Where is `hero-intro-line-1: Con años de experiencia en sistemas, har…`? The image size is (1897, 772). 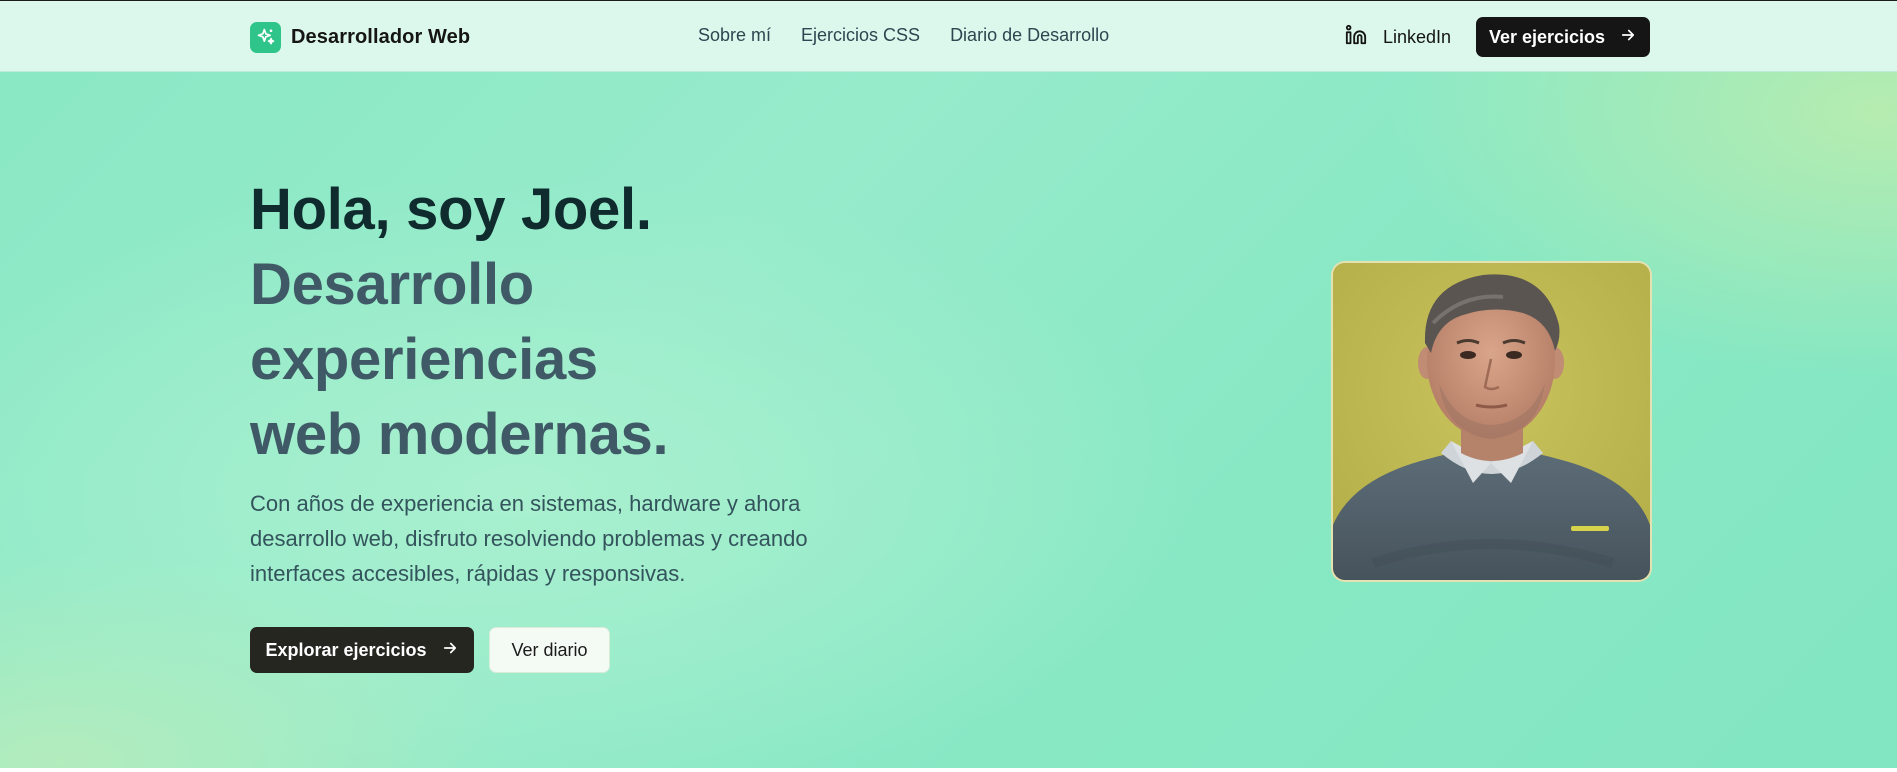 hero-intro-line-1: Con años de experiencia en sistemas, har… is located at coordinates (525, 503).